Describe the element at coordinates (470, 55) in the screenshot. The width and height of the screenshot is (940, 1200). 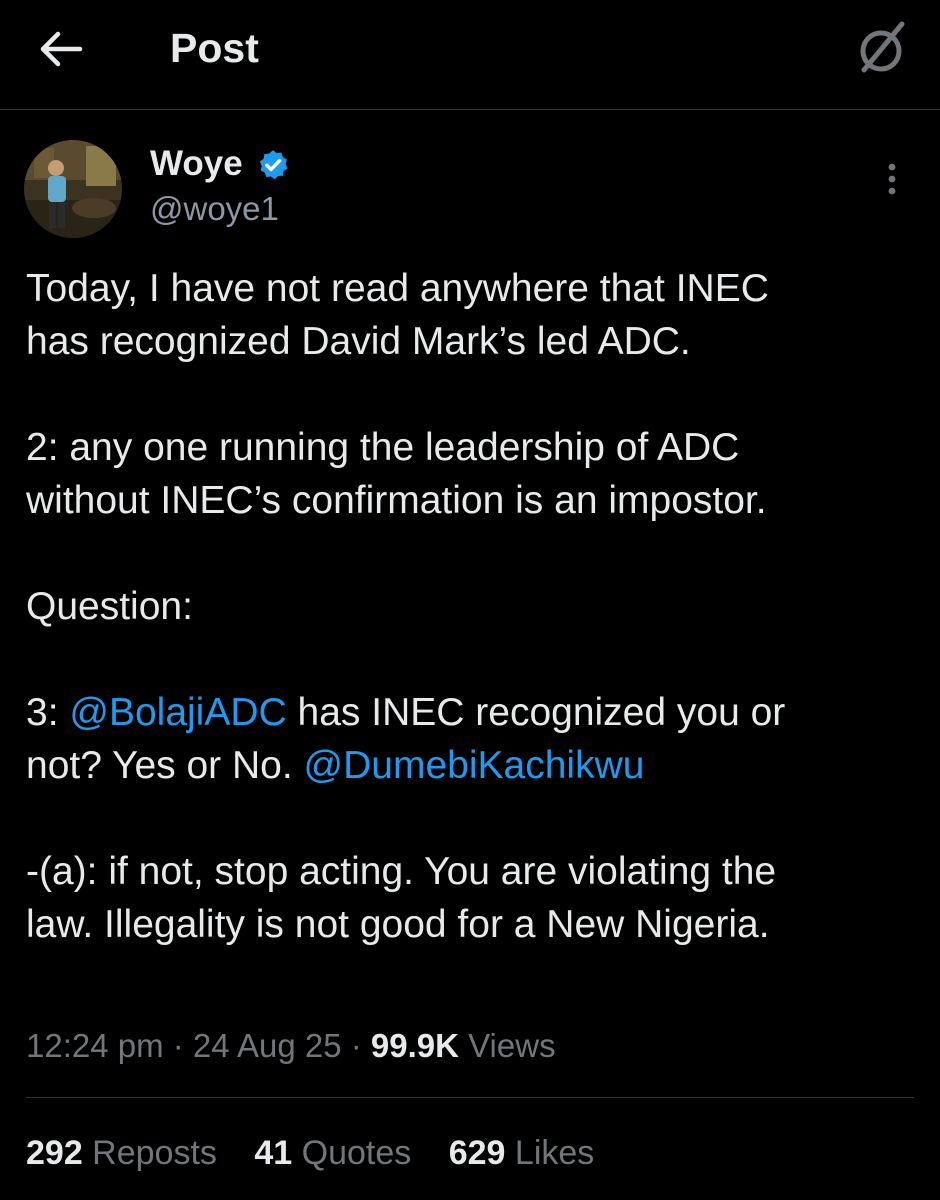
I see `header-bar: Post` at that location.